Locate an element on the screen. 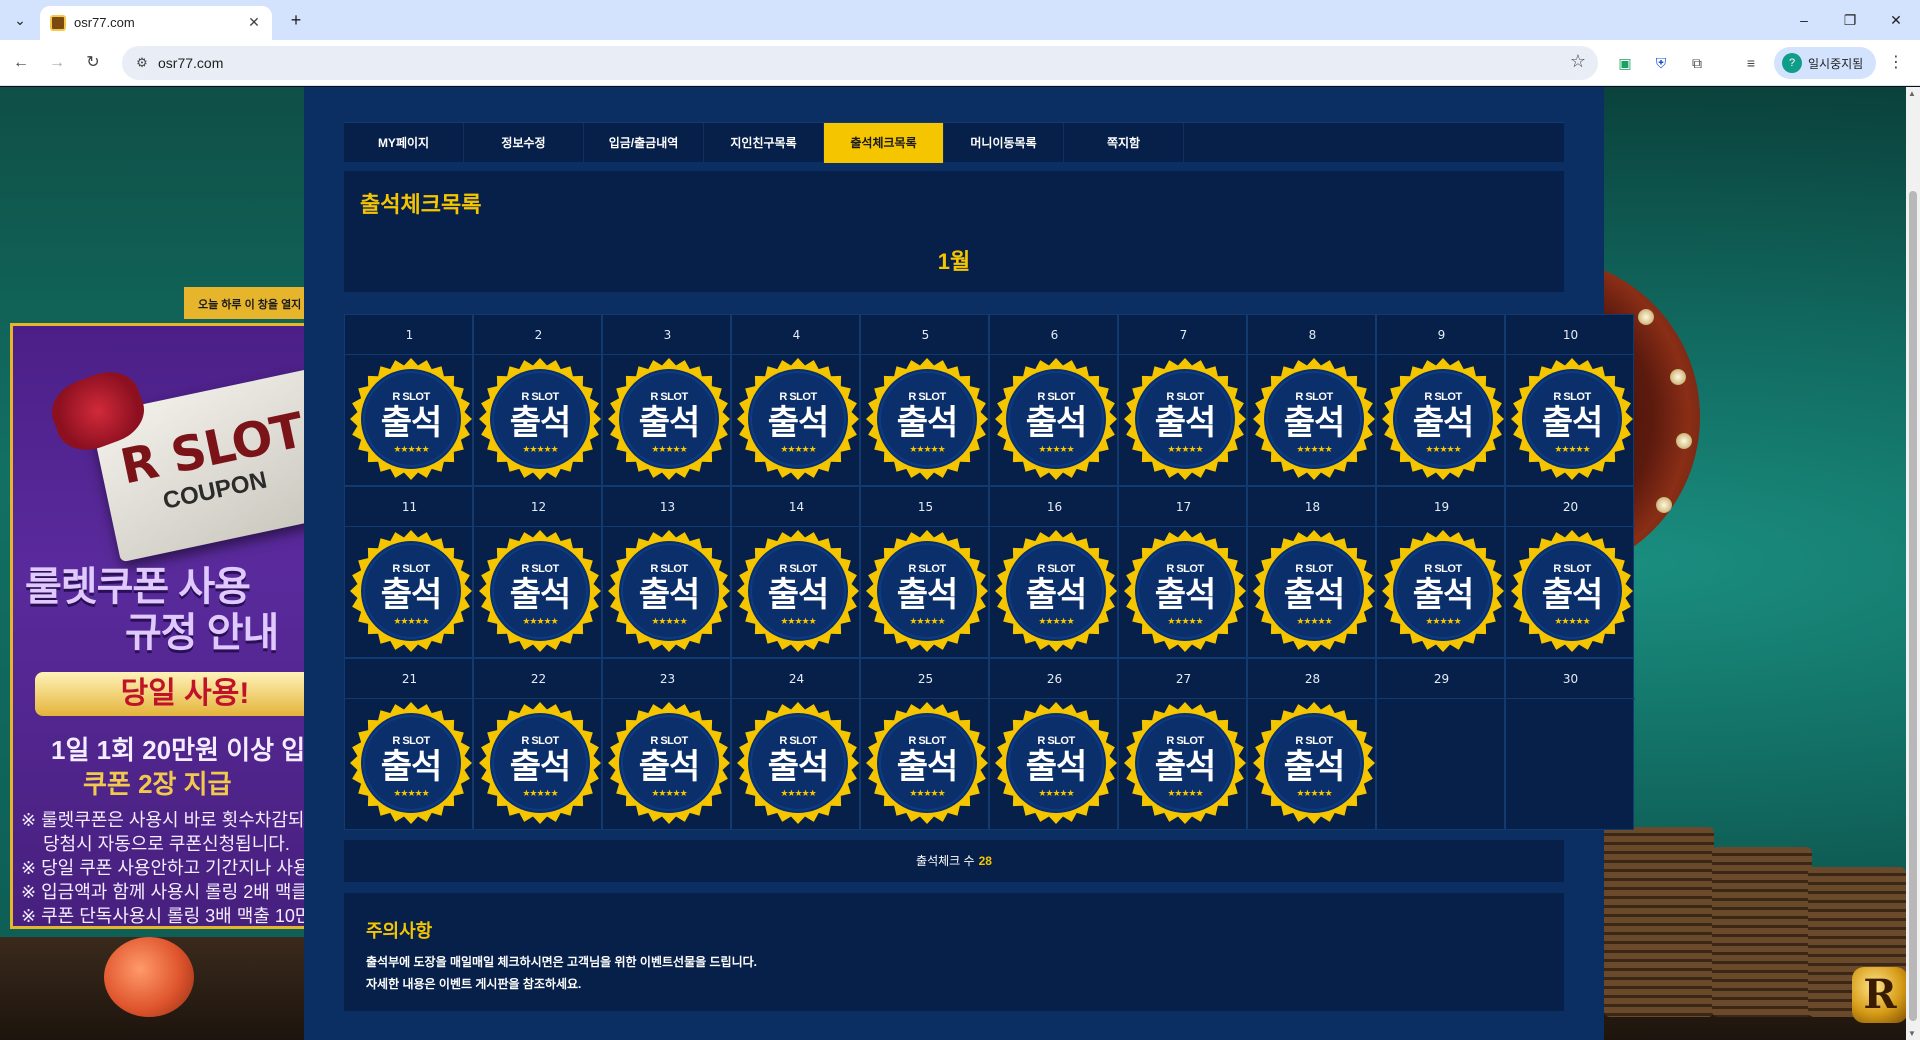 Image resolution: width=1920 pixels, height=1040 pixels. close-window-icon: ✕ is located at coordinates (1896, 20).